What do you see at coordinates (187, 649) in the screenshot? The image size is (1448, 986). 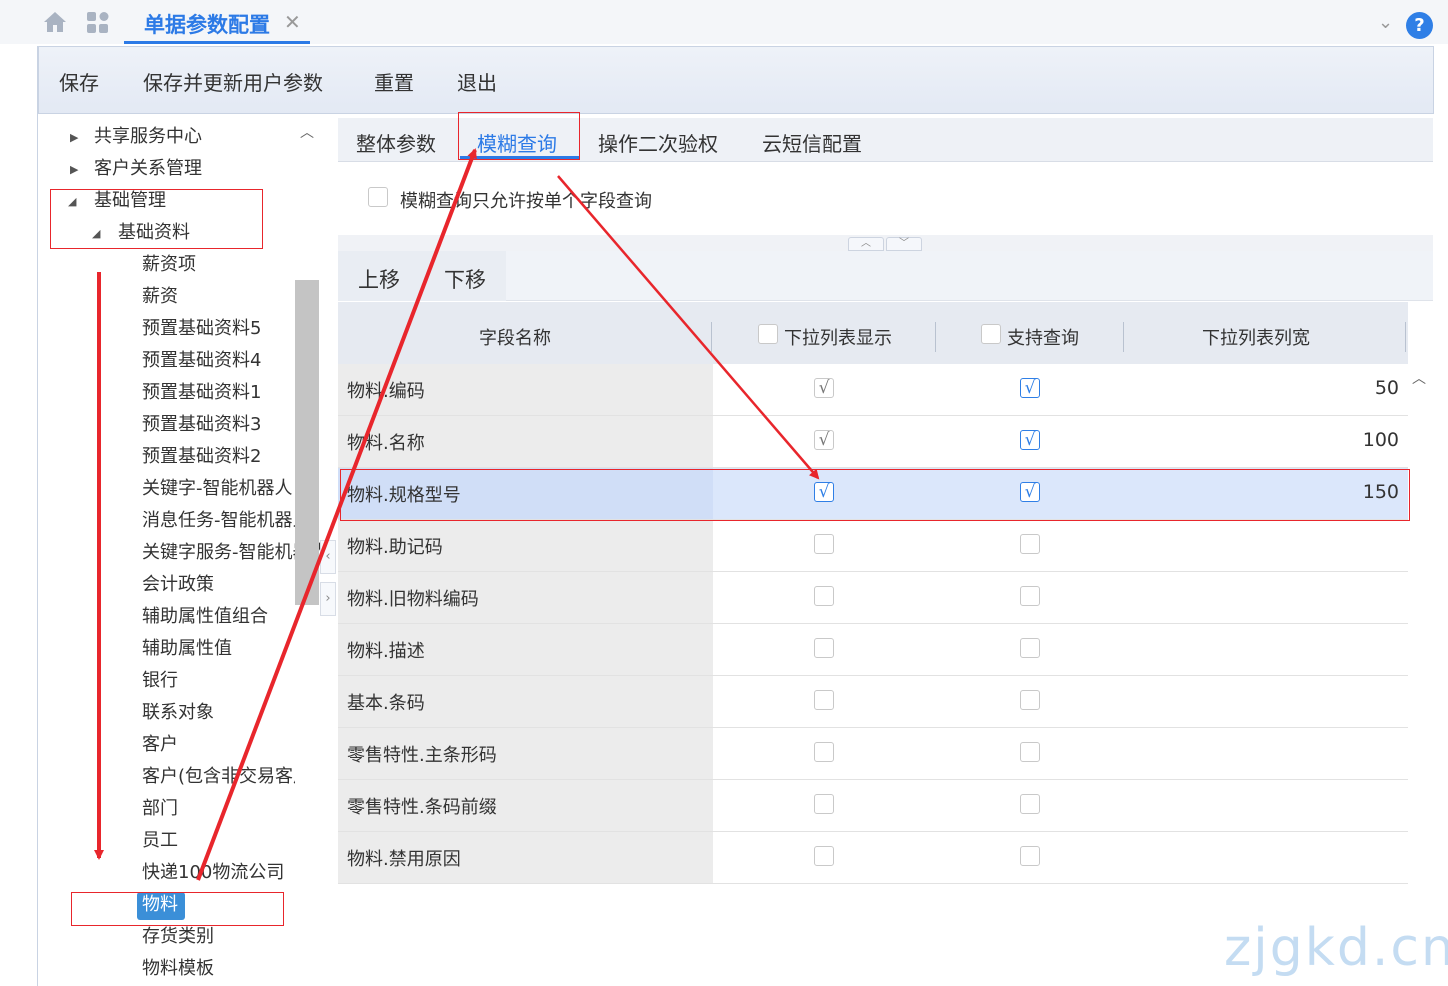 I see `tree-item: 辅助属性值` at bounding box center [187, 649].